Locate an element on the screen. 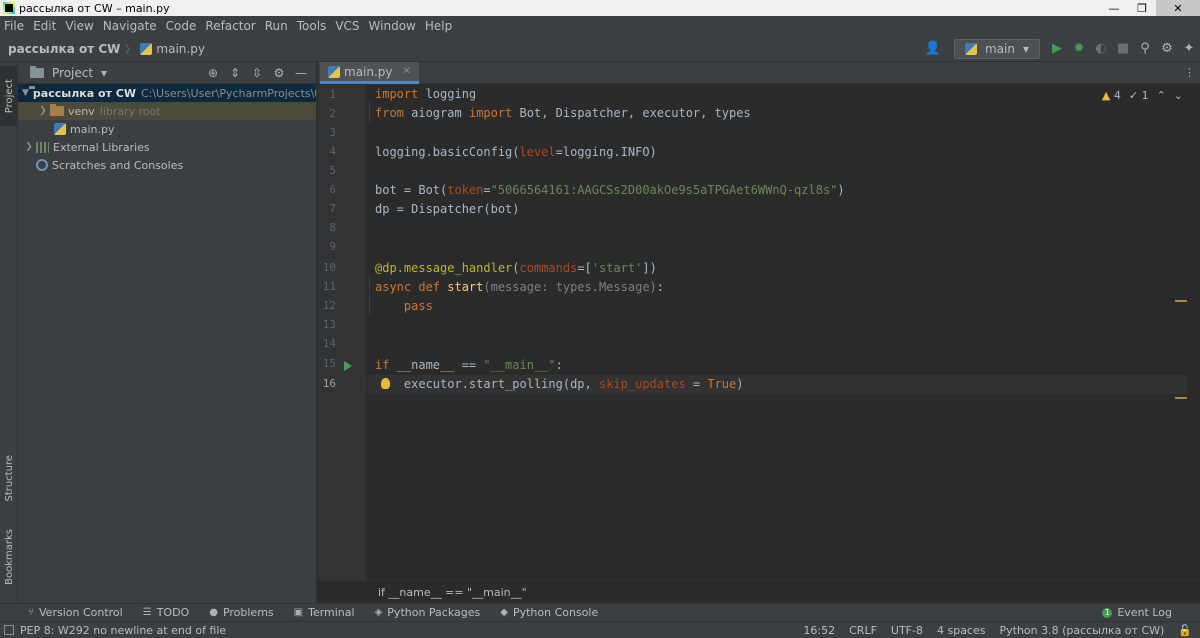 This screenshot has width=1200, height=638. run-config-label: main is located at coordinates (999, 48).